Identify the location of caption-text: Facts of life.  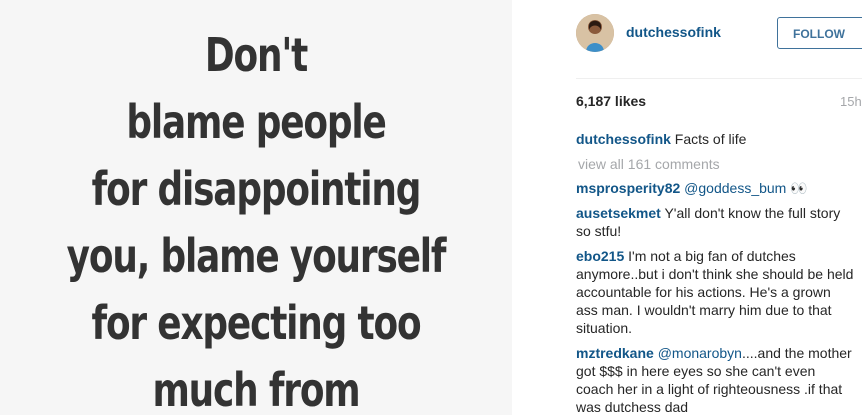
(710, 139).